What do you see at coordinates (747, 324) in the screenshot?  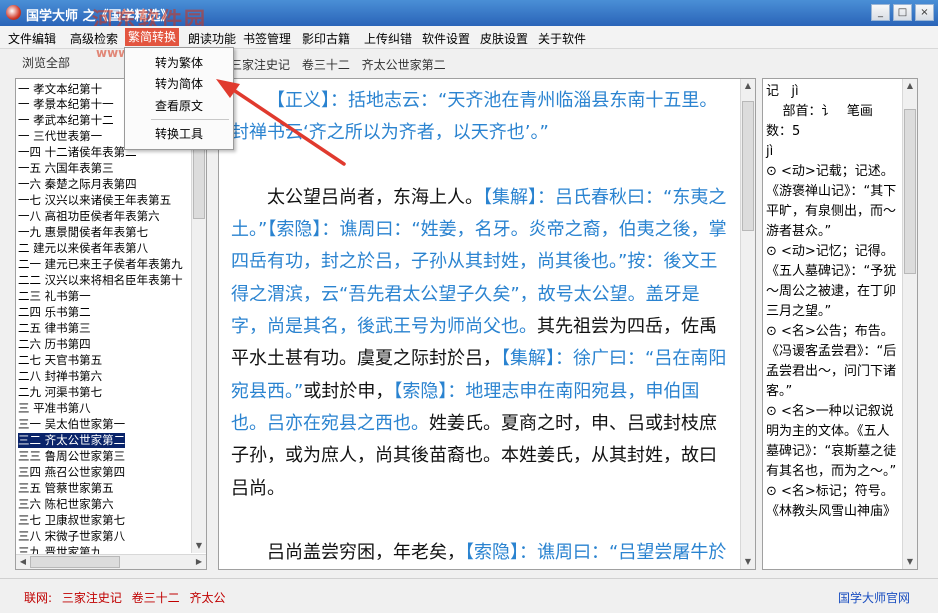 I see `content-vertical-scrollbar: ▲ ▼` at bounding box center [747, 324].